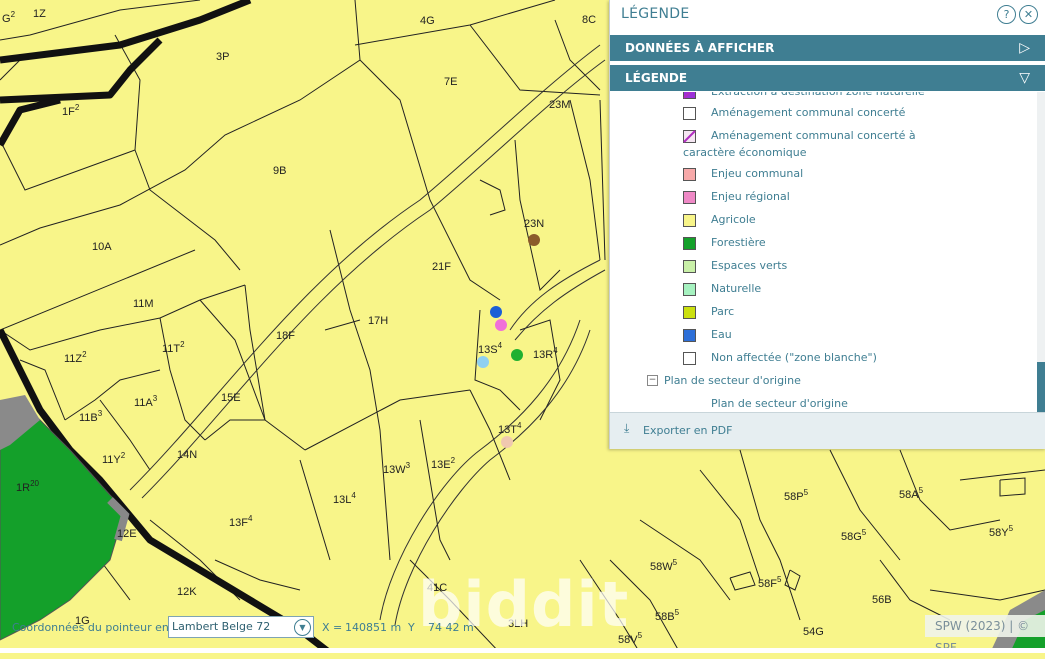 This screenshot has height=659, width=1045. What do you see at coordinates (757, 173) in the screenshot?
I see `legend-item-label: Enjeu communal` at bounding box center [757, 173].